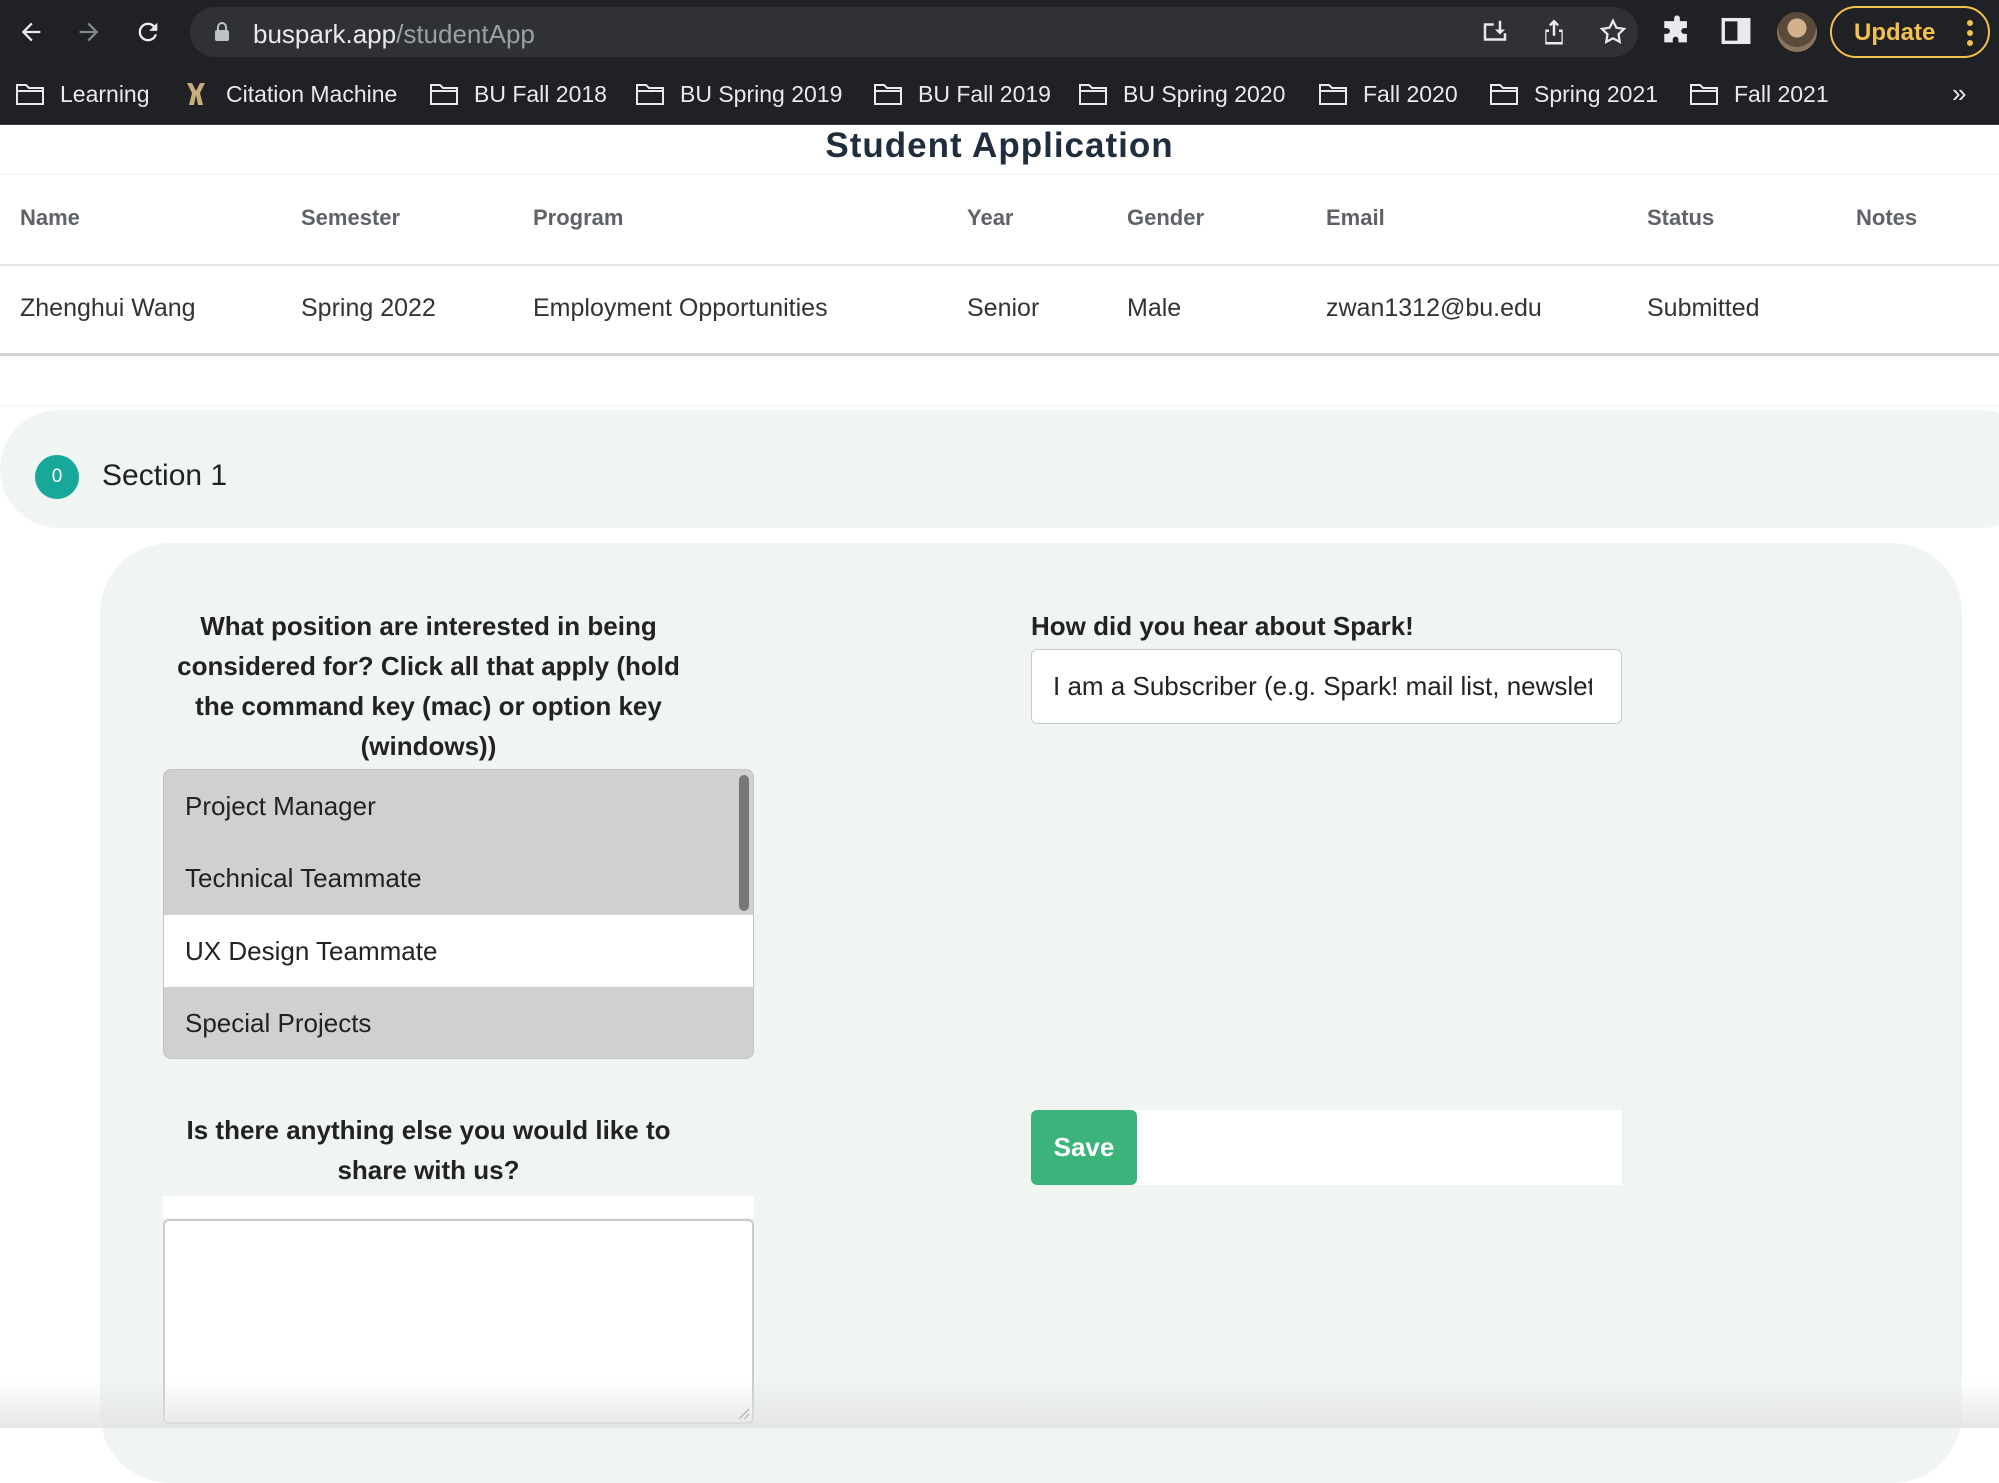 The height and width of the screenshot is (1483, 1999). I want to click on forward-arrow-icon, so click(89, 32).